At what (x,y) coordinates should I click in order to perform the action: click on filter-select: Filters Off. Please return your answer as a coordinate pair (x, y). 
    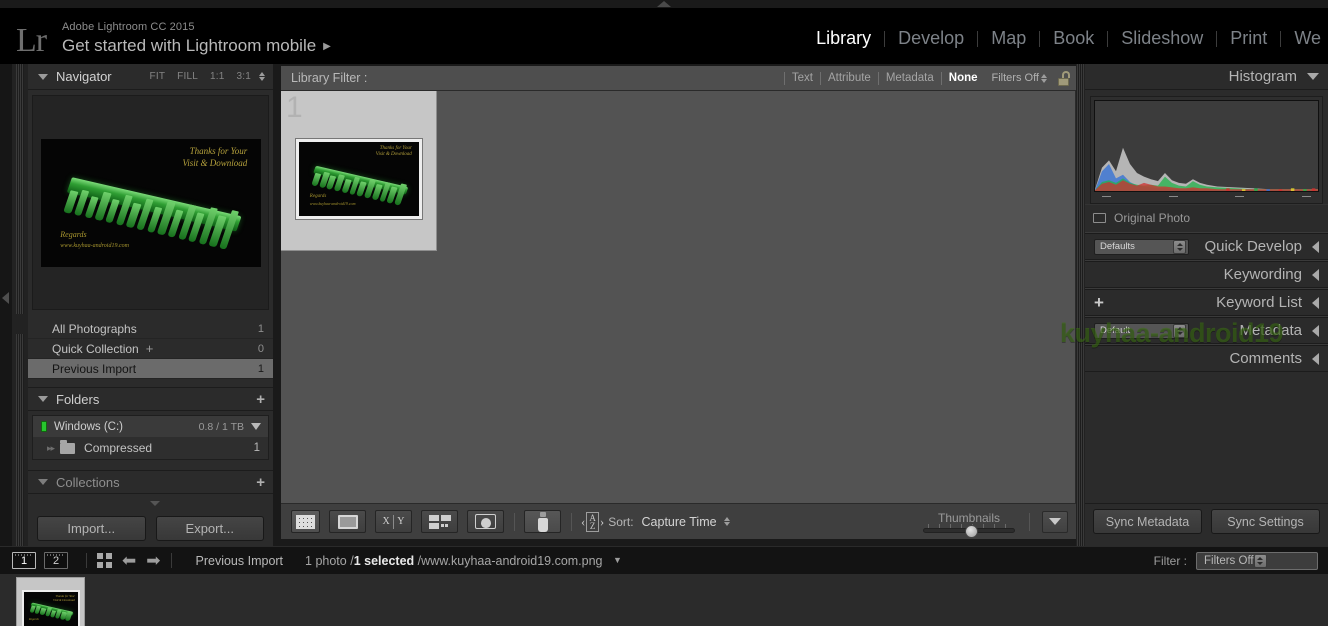
    Looking at the image, I should click on (1257, 560).